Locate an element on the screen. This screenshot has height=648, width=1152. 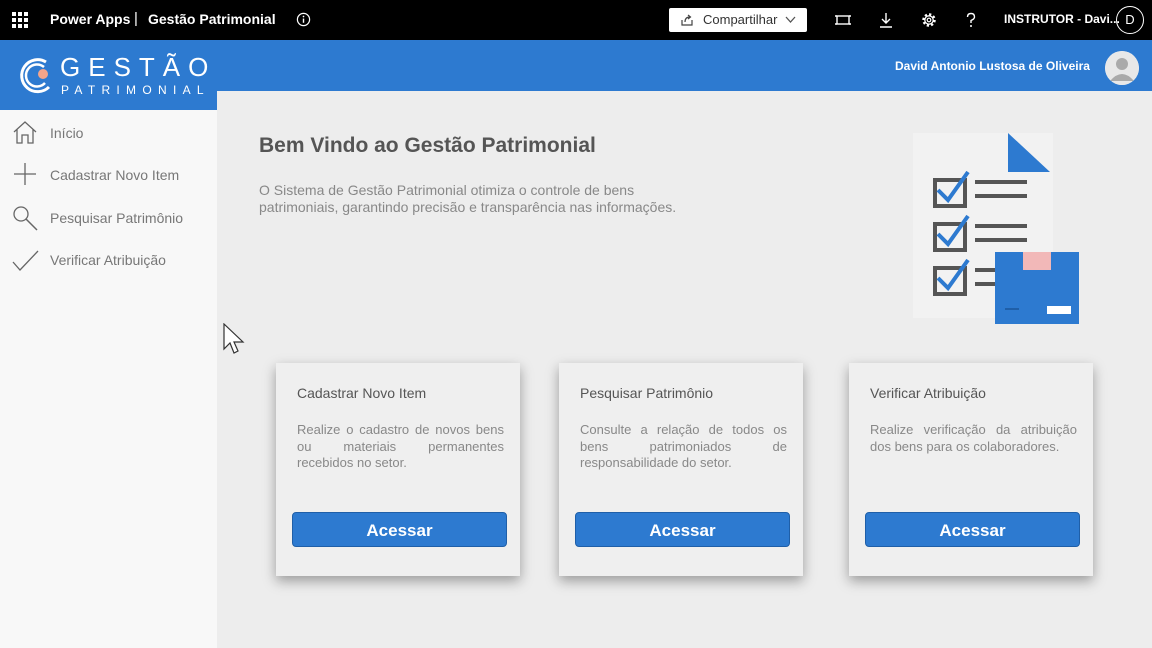
acessar-cadastrar-button: Acessar is located at coordinates (399, 529).